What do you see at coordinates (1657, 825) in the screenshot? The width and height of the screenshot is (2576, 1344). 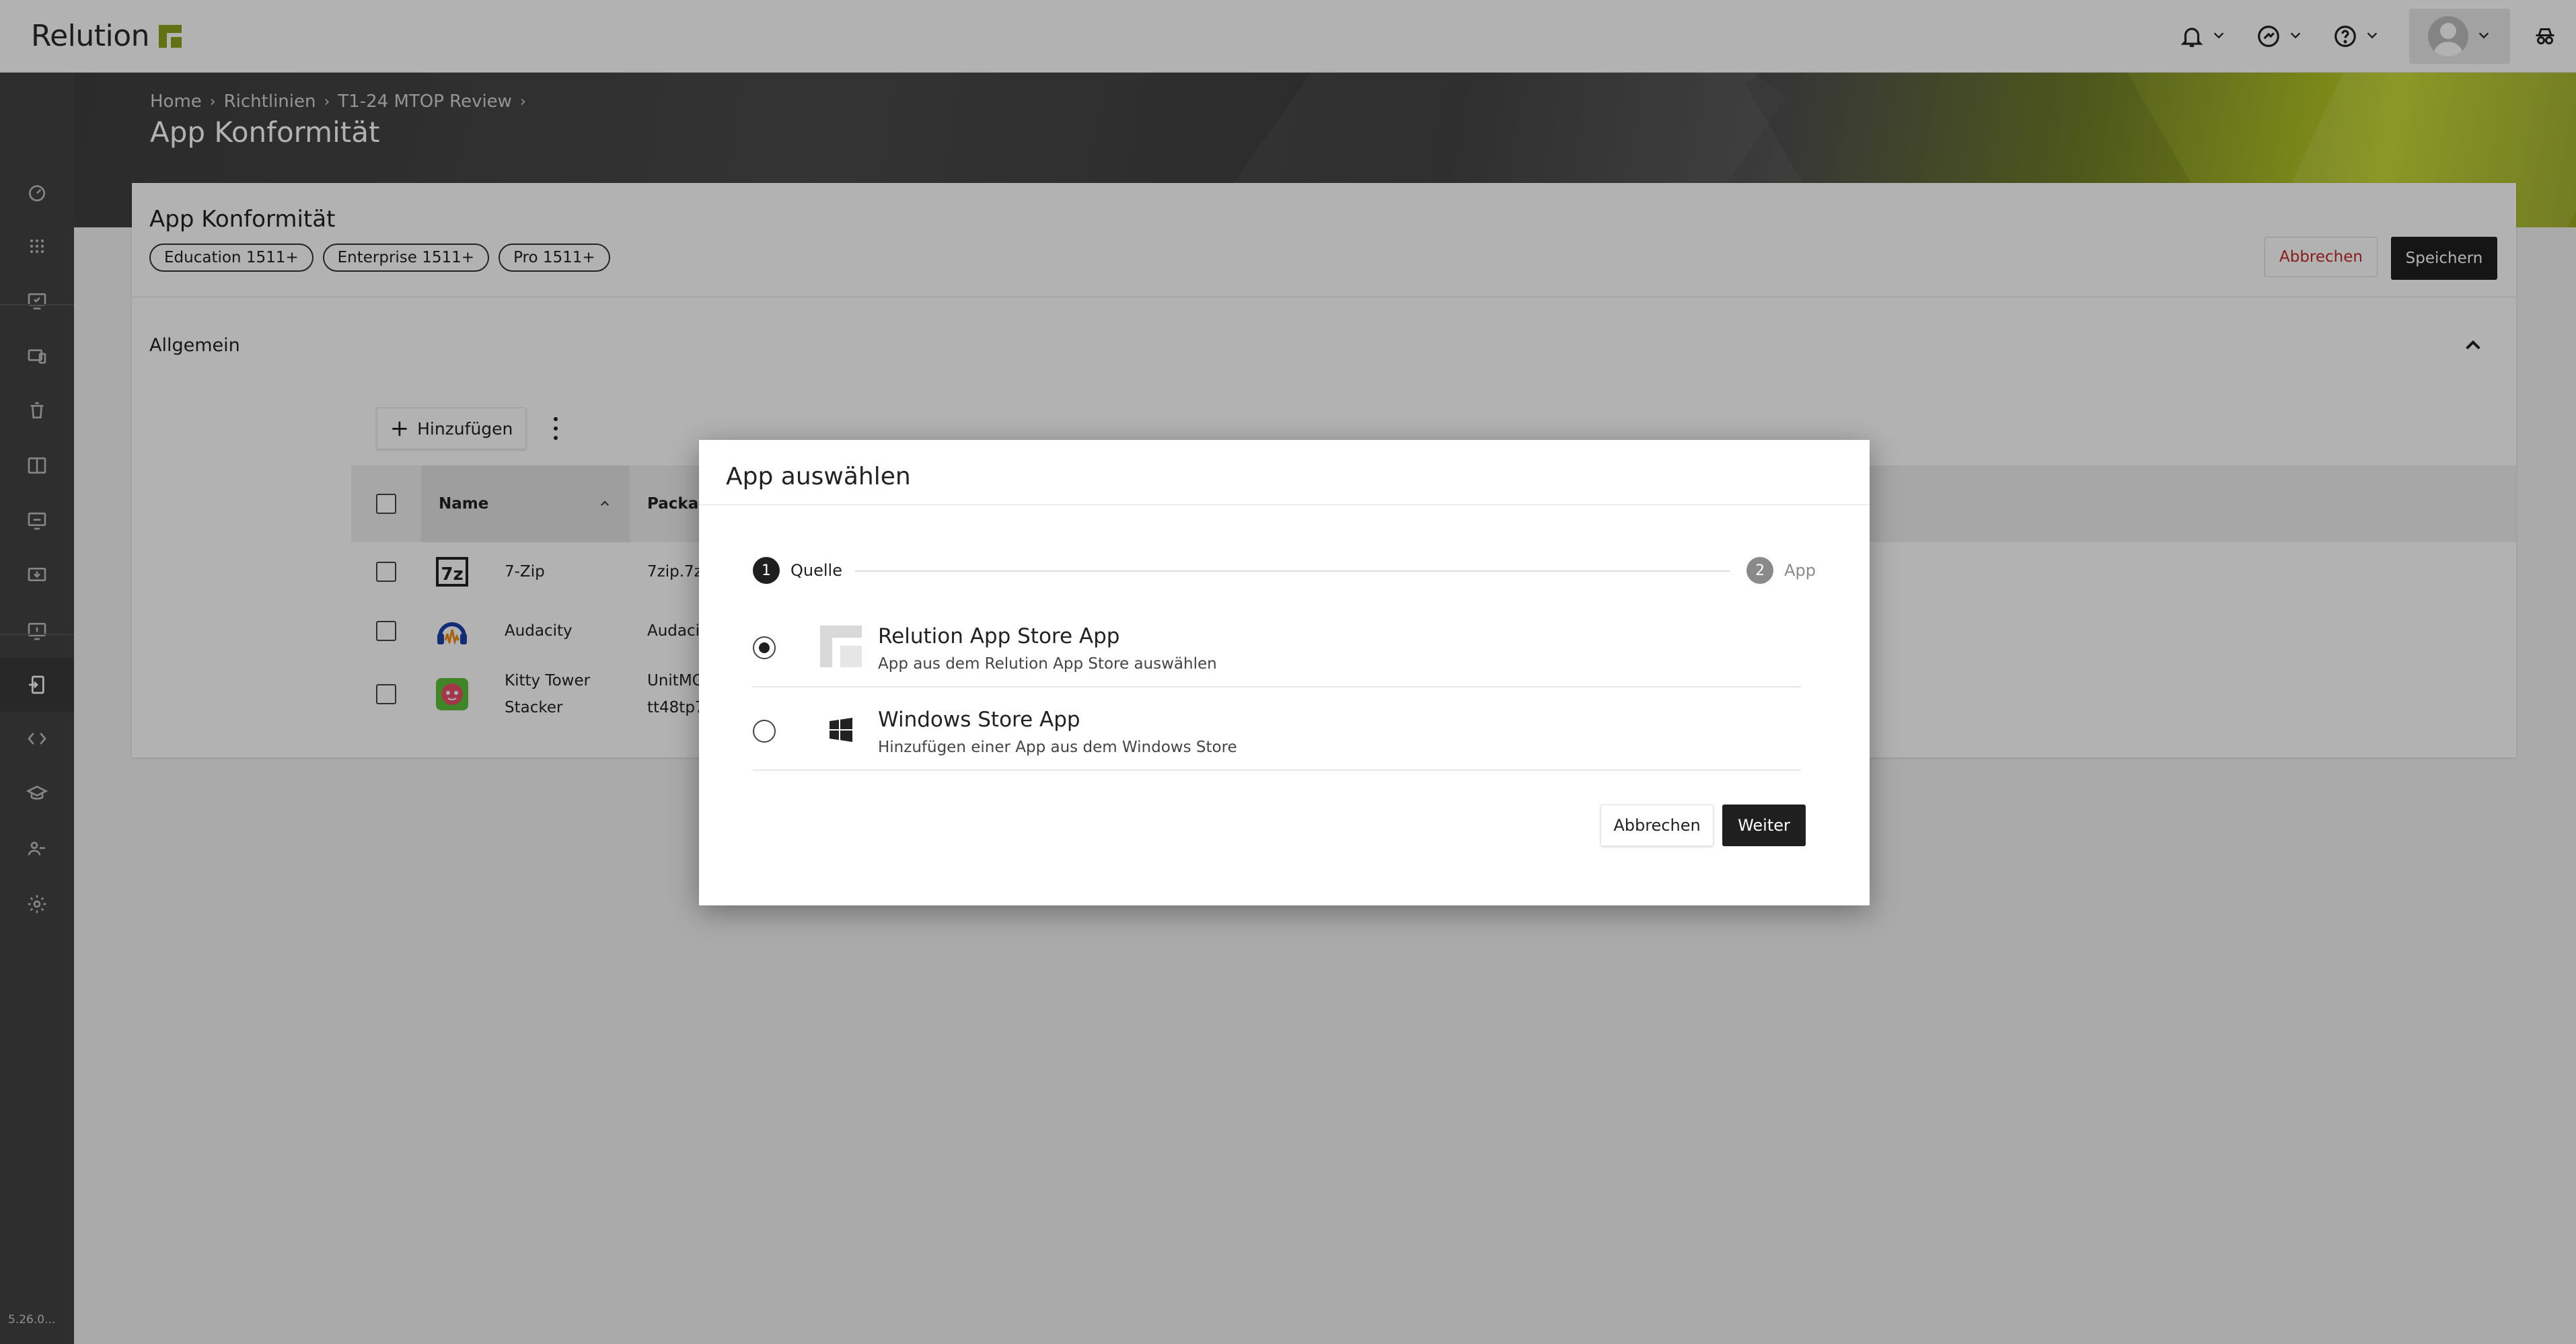 I see `dialog-cancel-button: Abbrechen` at bounding box center [1657, 825].